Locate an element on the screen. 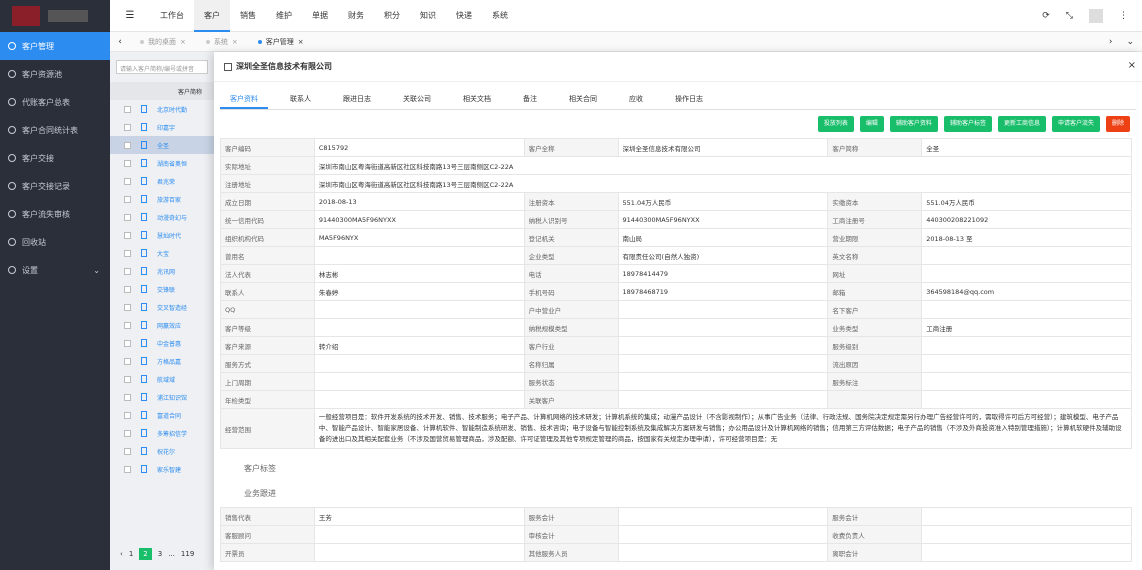 The height and width of the screenshot is (570, 1142). customer-name-link: 湖南省奥恒 is located at coordinates (172, 163).